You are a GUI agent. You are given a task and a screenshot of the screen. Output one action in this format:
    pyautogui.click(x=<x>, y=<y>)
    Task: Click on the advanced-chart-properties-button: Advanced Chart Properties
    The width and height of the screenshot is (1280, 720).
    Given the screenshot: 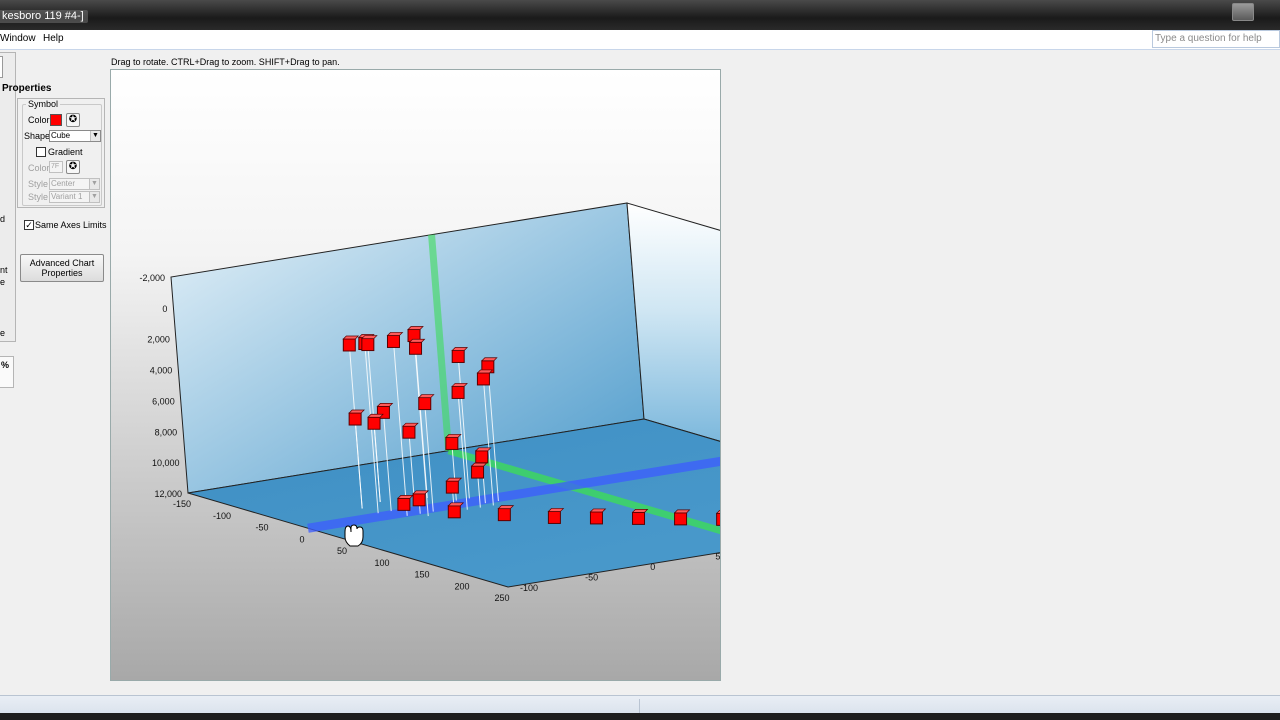 What is the action you would take?
    pyautogui.click(x=62, y=268)
    